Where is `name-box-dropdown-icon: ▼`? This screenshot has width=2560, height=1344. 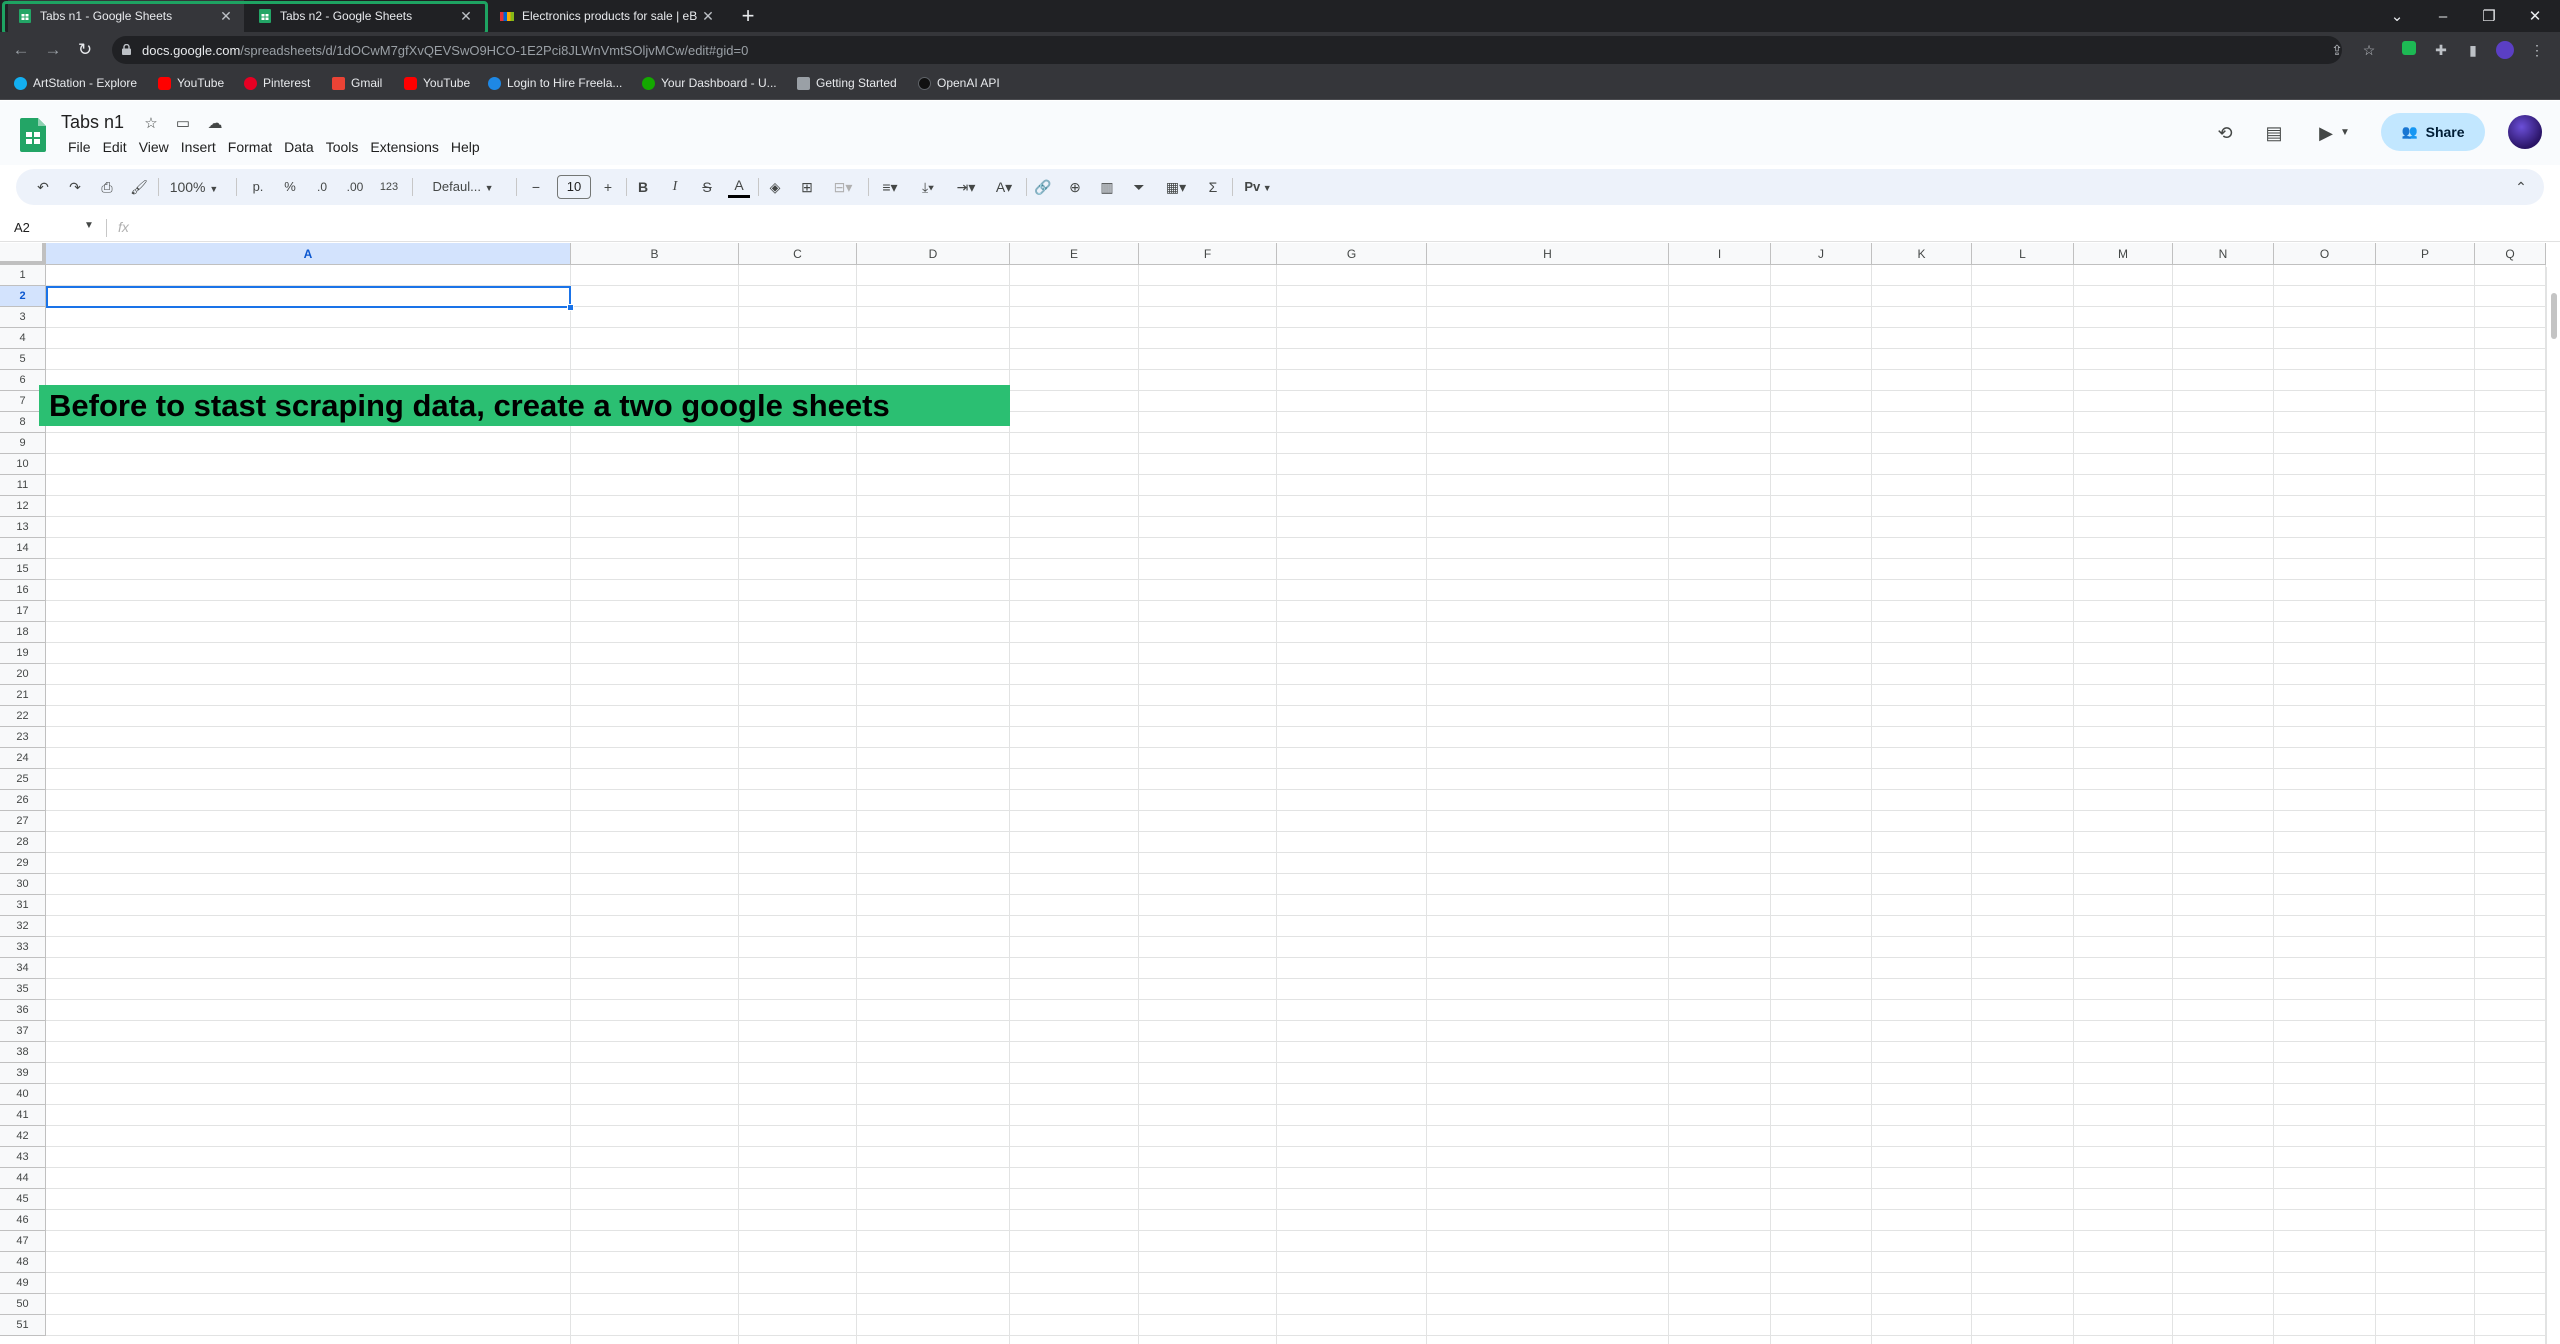 name-box-dropdown-icon: ▼ is located at coordinates (89, 225).